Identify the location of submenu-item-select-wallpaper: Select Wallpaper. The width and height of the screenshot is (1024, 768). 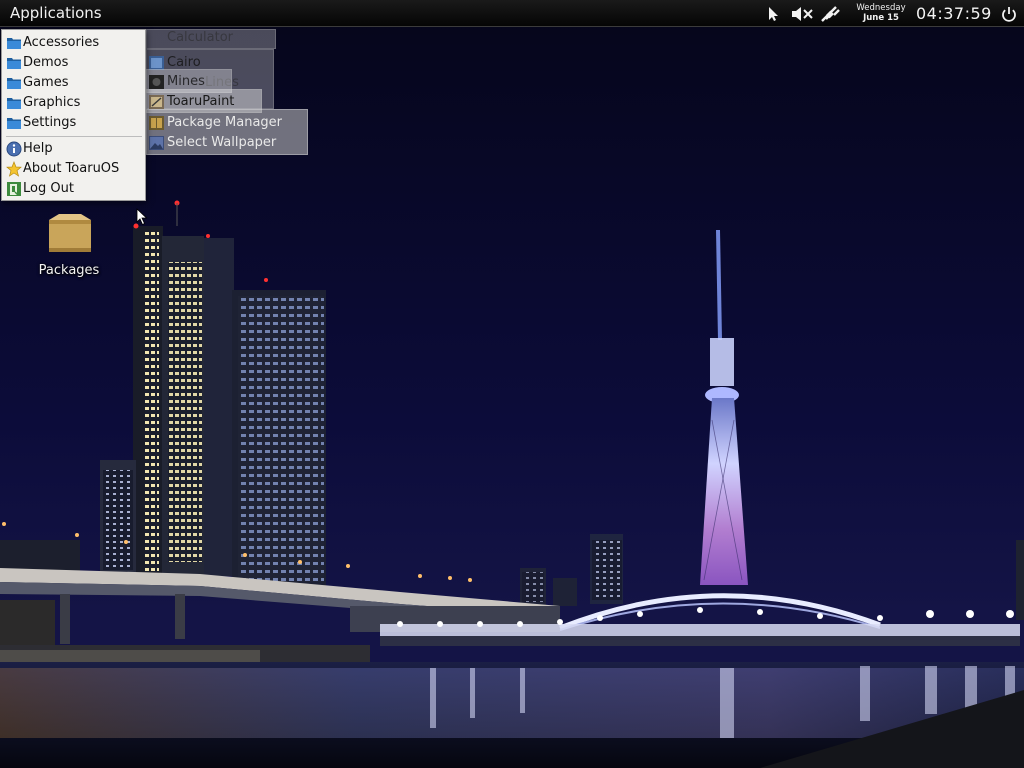
(227, 143).